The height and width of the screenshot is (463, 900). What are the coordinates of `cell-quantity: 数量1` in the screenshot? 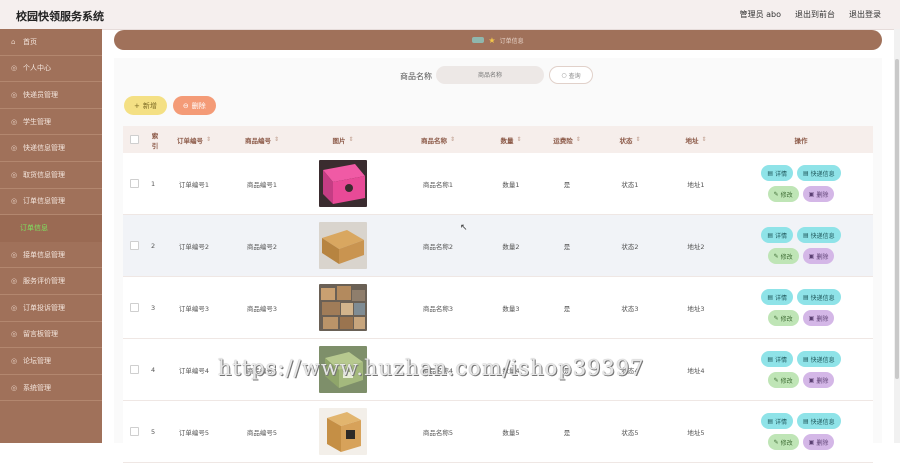 It's located at (511, 184).